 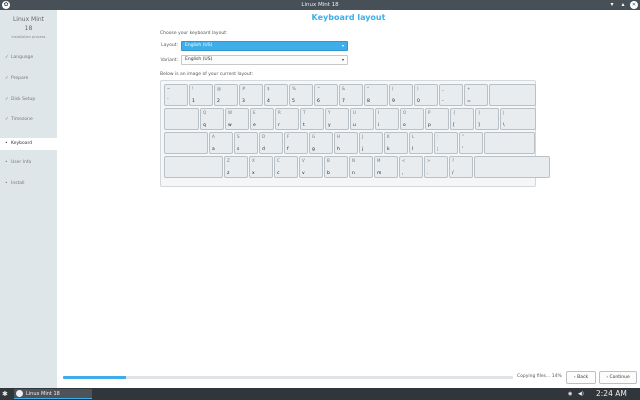 I want to click on key-shift-label: Q, so click(x=205, y=112).